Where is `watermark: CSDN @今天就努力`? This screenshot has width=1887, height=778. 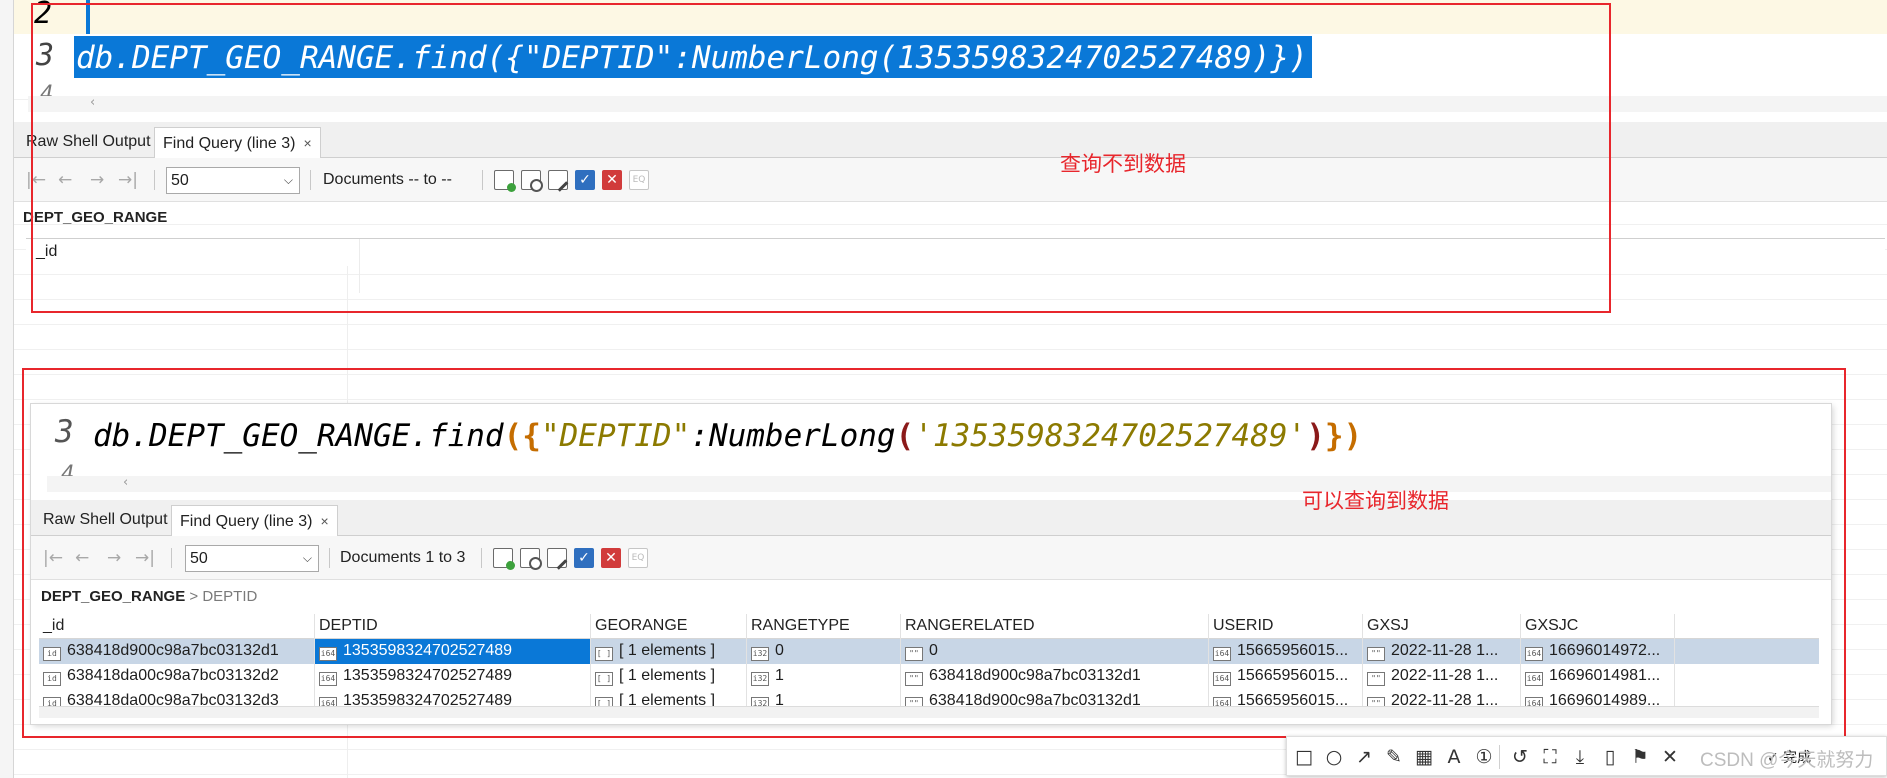 watermark: CSDN @今天就努力 is located at coordinates (1787, 760).